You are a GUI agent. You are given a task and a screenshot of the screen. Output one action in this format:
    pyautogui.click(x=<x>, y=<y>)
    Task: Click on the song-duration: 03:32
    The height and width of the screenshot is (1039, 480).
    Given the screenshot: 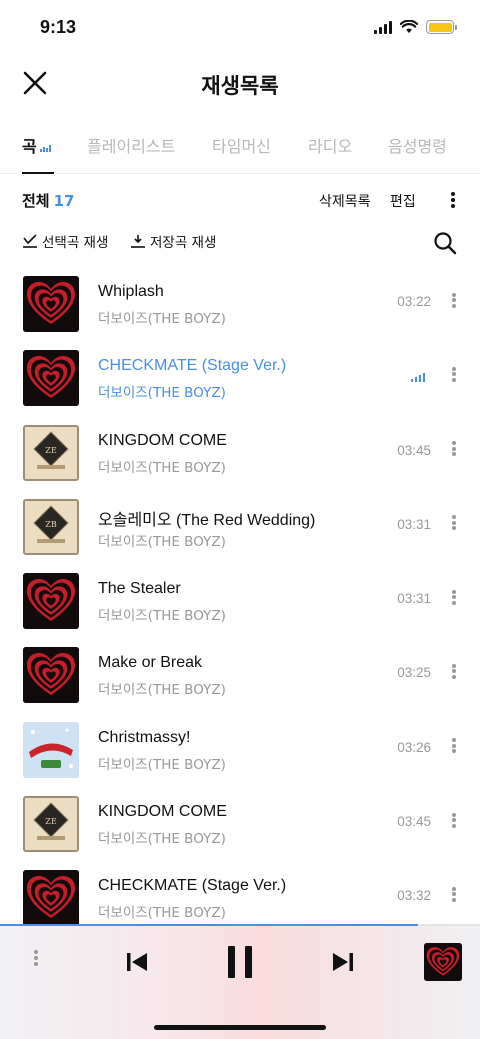 What is the action you would take?
    pyautogui.click(x=414, y=896)
    